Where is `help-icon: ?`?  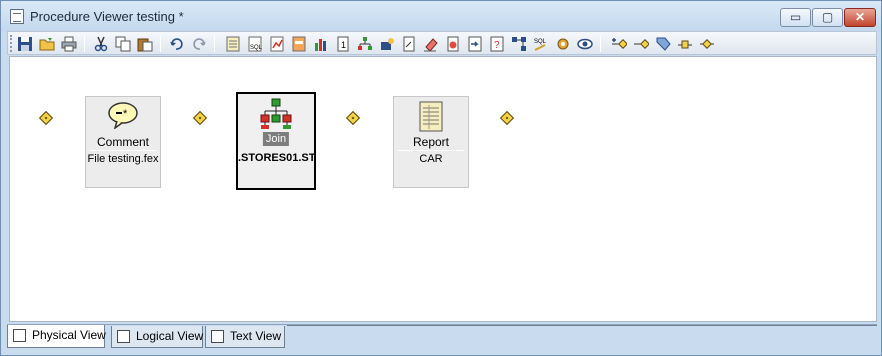
help-icon: ? is located at coordinates (497, 44).